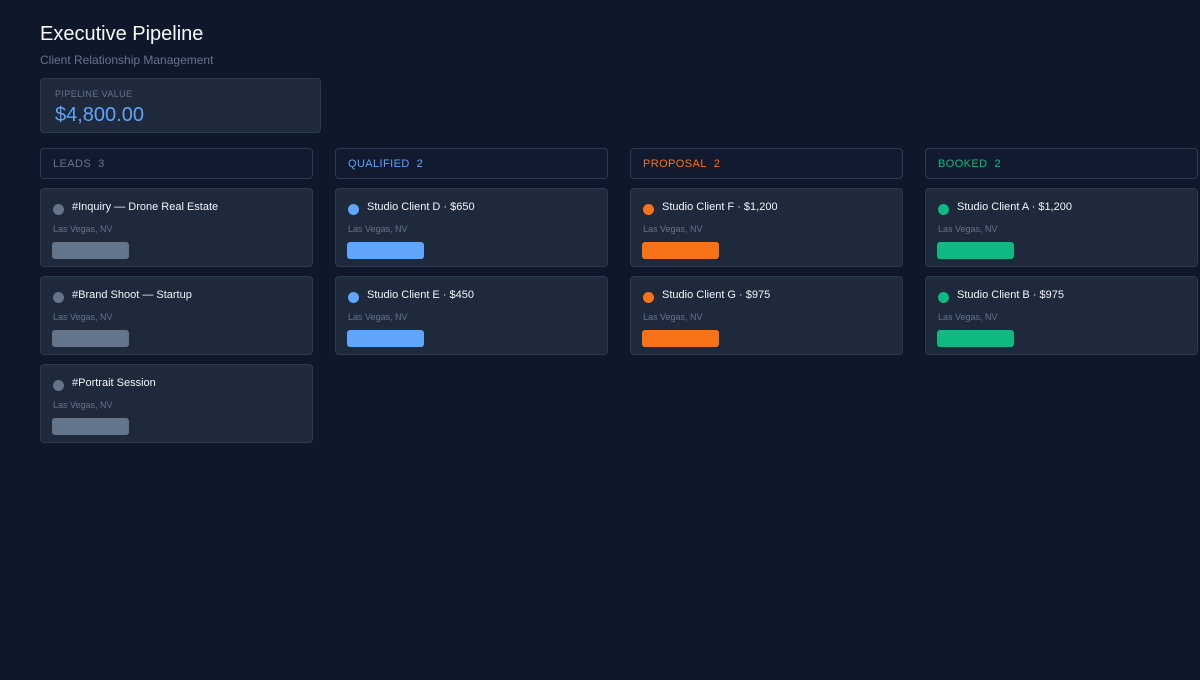 This screenshot has height=680, width=1200. What do you see at coordinates (1061, 315) in the screenshot?
I see `pipeline-card: Studio Client B · $975 Las Vegas, NV` at bounding box center [1061, 315].